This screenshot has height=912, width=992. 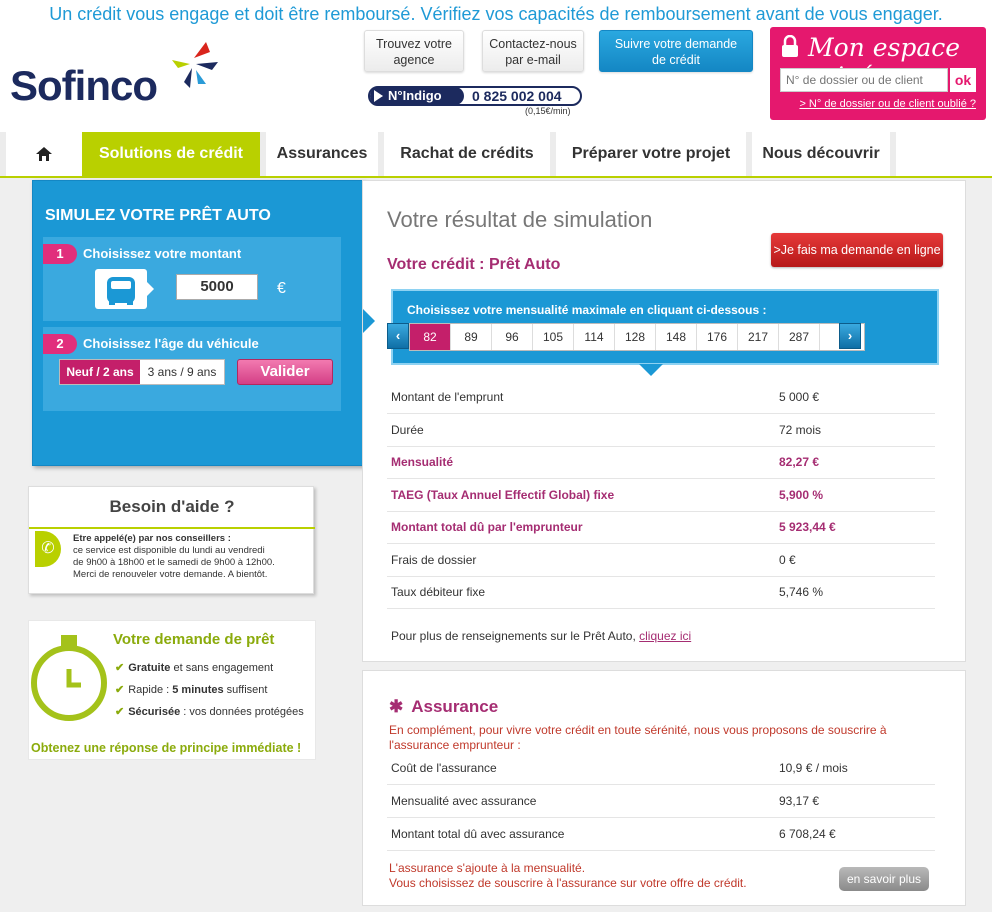 What do you see at coordinates (217, 287) in the screenshot?
I see `amount-input: 5000` at bounding box center [217, 287].